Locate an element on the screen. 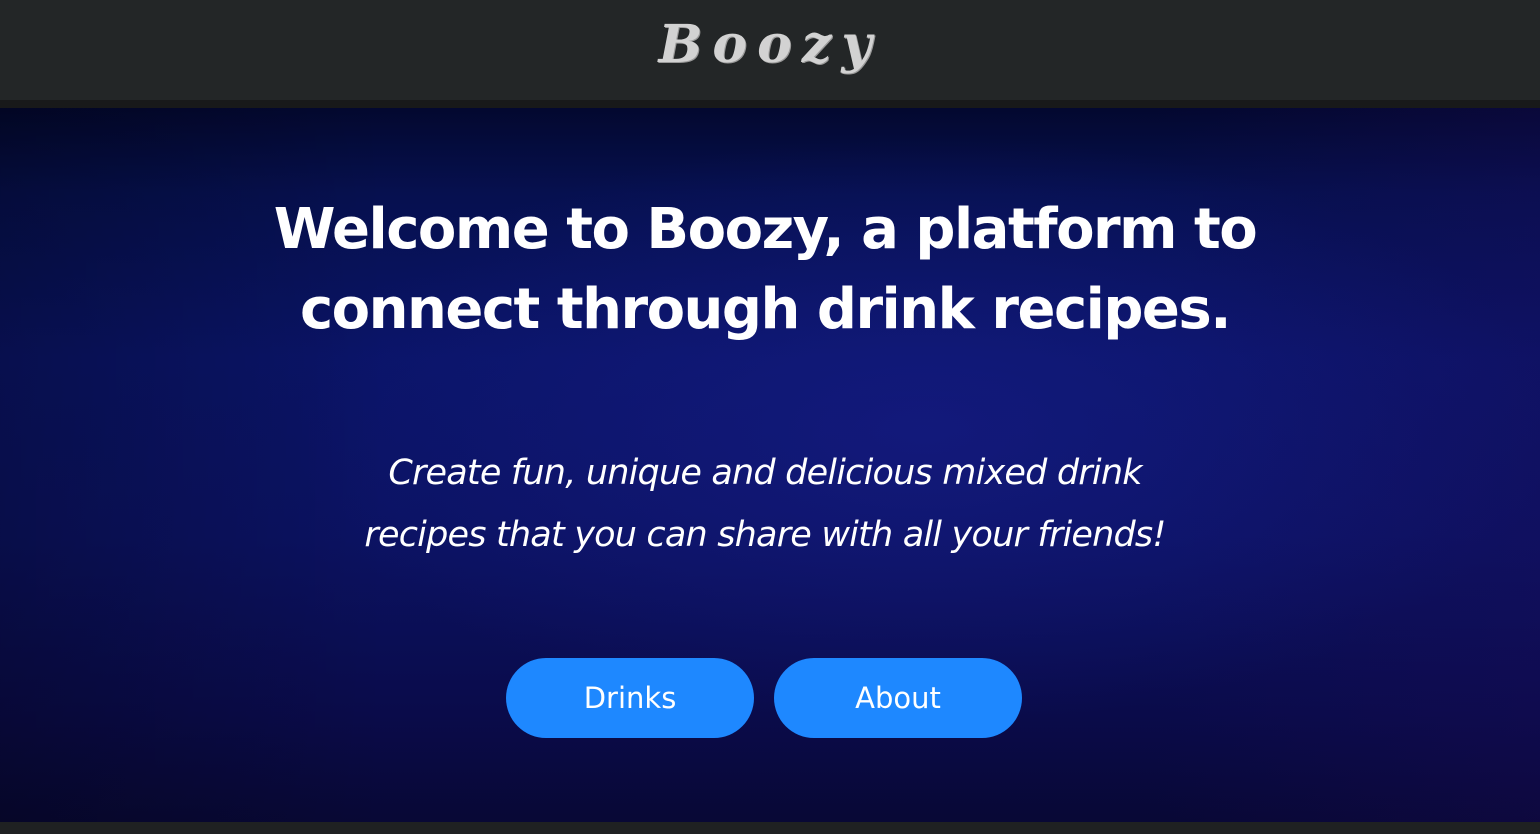 The width and height of the screenshot is (1540, 834). drinks-button: Drinks is located at coordinates (630, 698).